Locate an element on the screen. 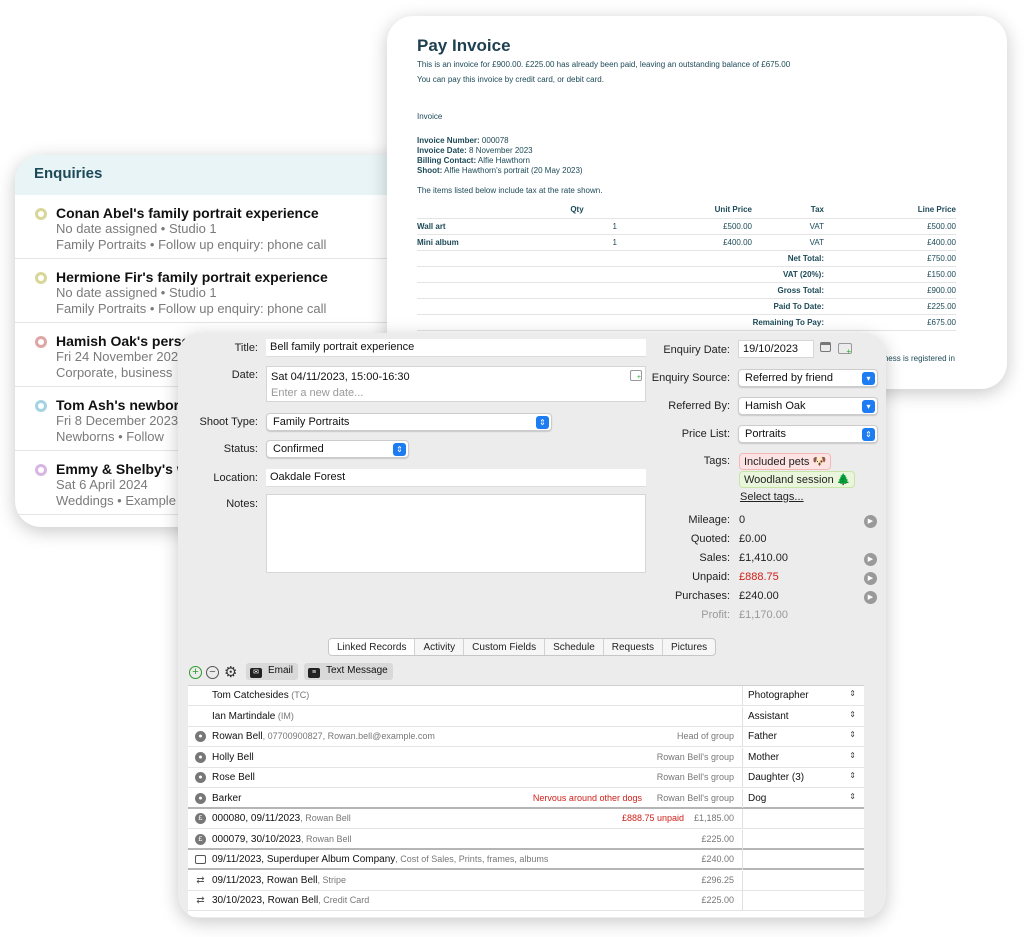 Image resolution: width=1024 pixels, height=937 pixels. role-popup: Daughter (3) ⇕ is located at coordinates (803, 777).